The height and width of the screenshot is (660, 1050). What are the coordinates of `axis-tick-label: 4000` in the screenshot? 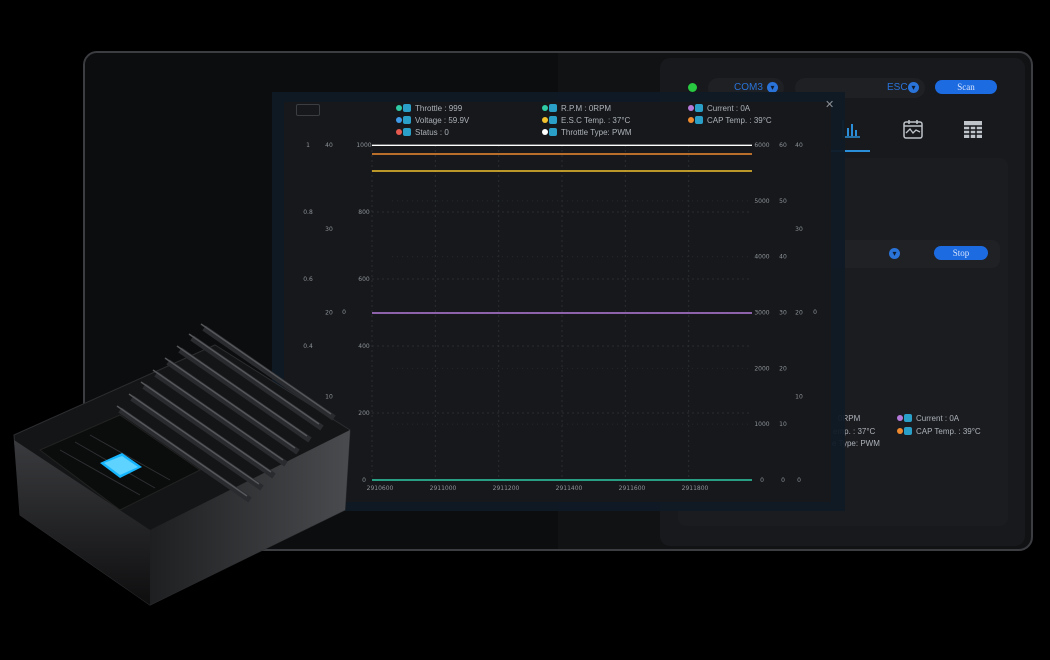 It's located at (761, 257).